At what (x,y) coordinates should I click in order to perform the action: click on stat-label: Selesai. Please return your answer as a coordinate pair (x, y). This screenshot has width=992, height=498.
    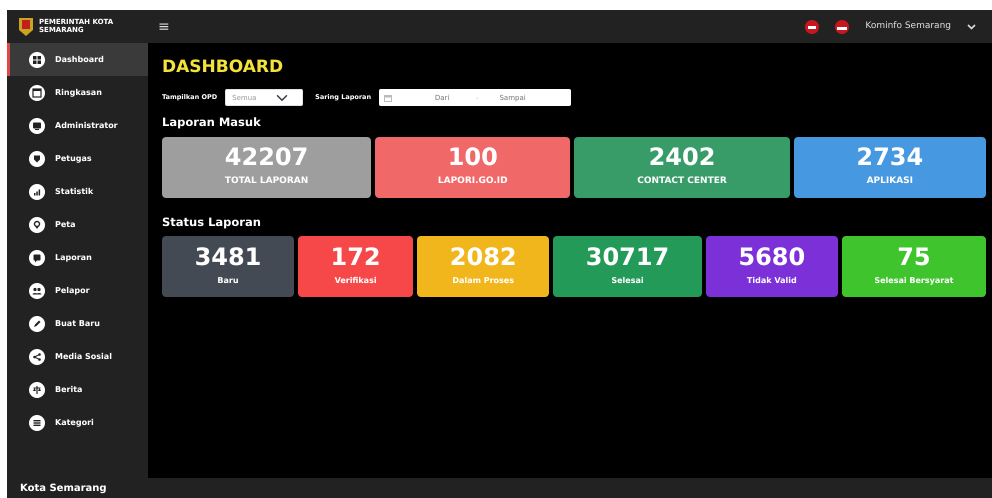
    Looking at the image, I should click on (627, 281).